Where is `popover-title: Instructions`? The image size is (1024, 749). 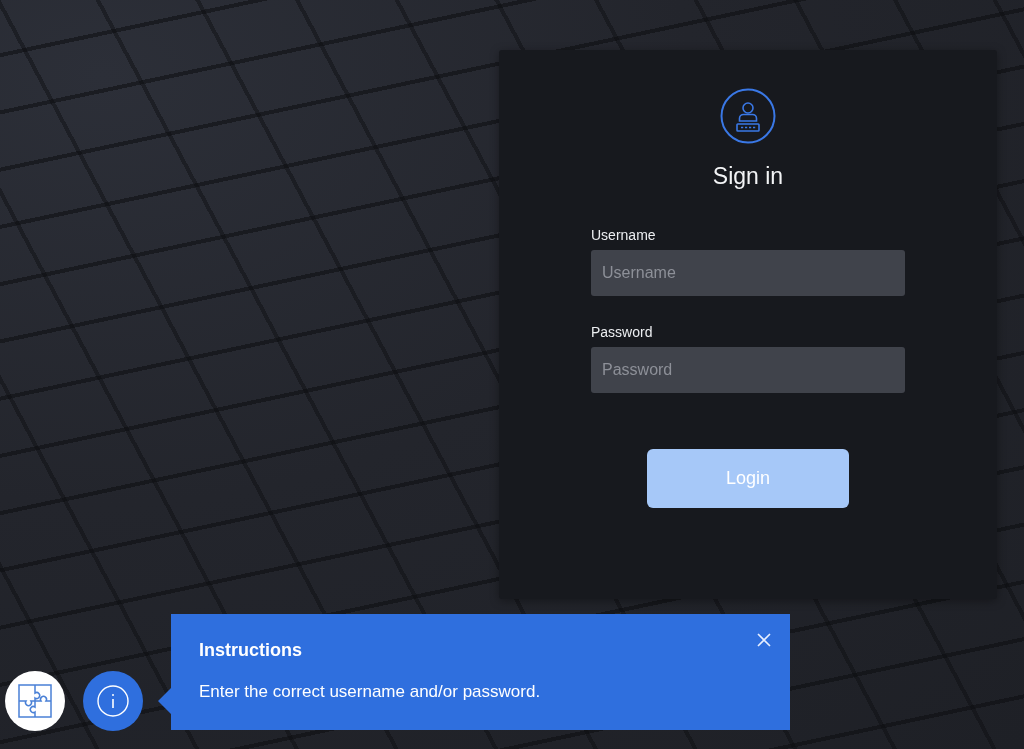 popover-title: Instructions is located at coordinates (250, 650).